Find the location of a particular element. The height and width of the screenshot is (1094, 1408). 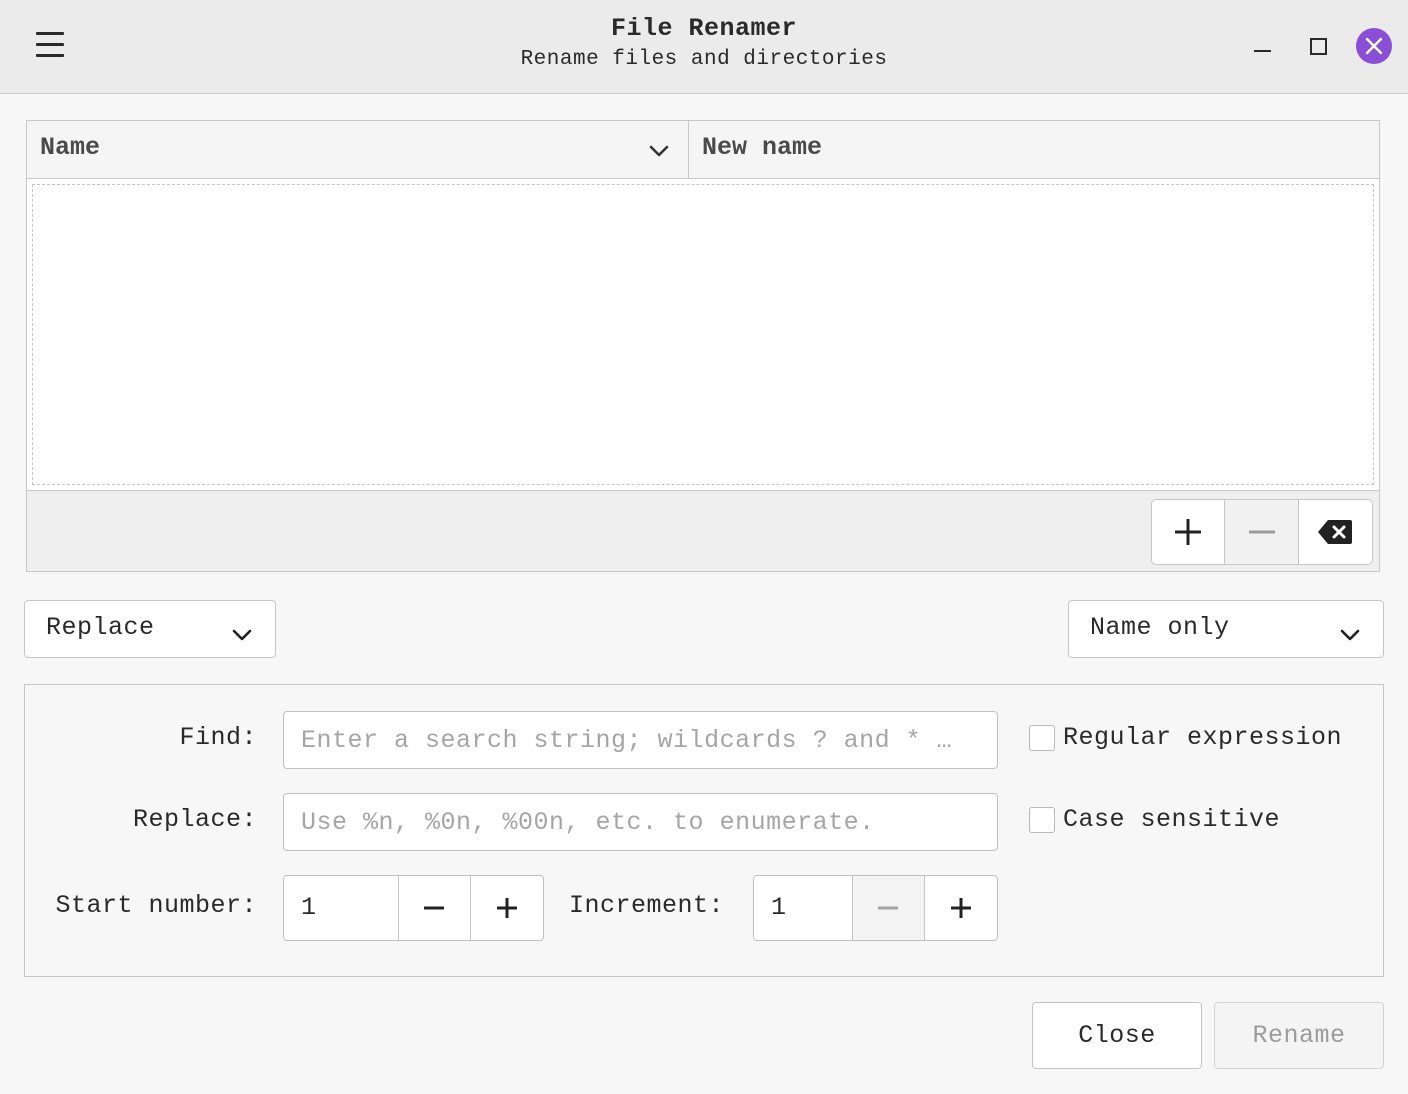

increment-decrement-button is located at coordinates (888, 908).